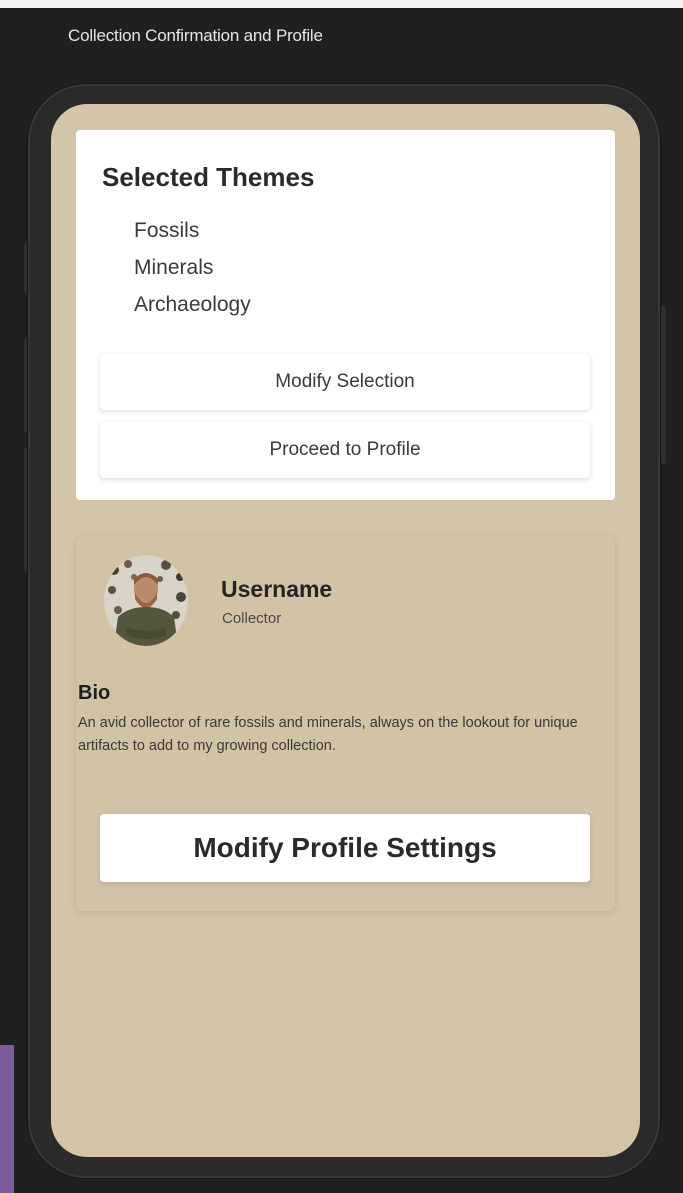  I want to click on top-edge-strip, so click(341, 4).